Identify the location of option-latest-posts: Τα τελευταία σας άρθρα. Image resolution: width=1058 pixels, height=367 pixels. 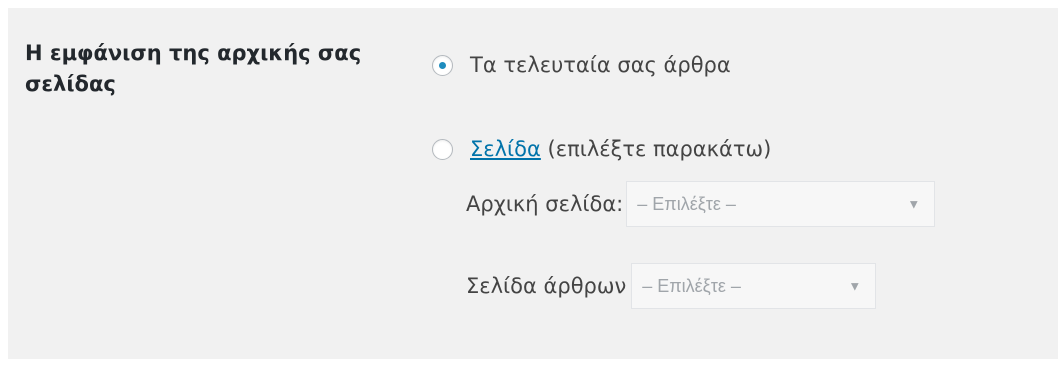
(581, 65).